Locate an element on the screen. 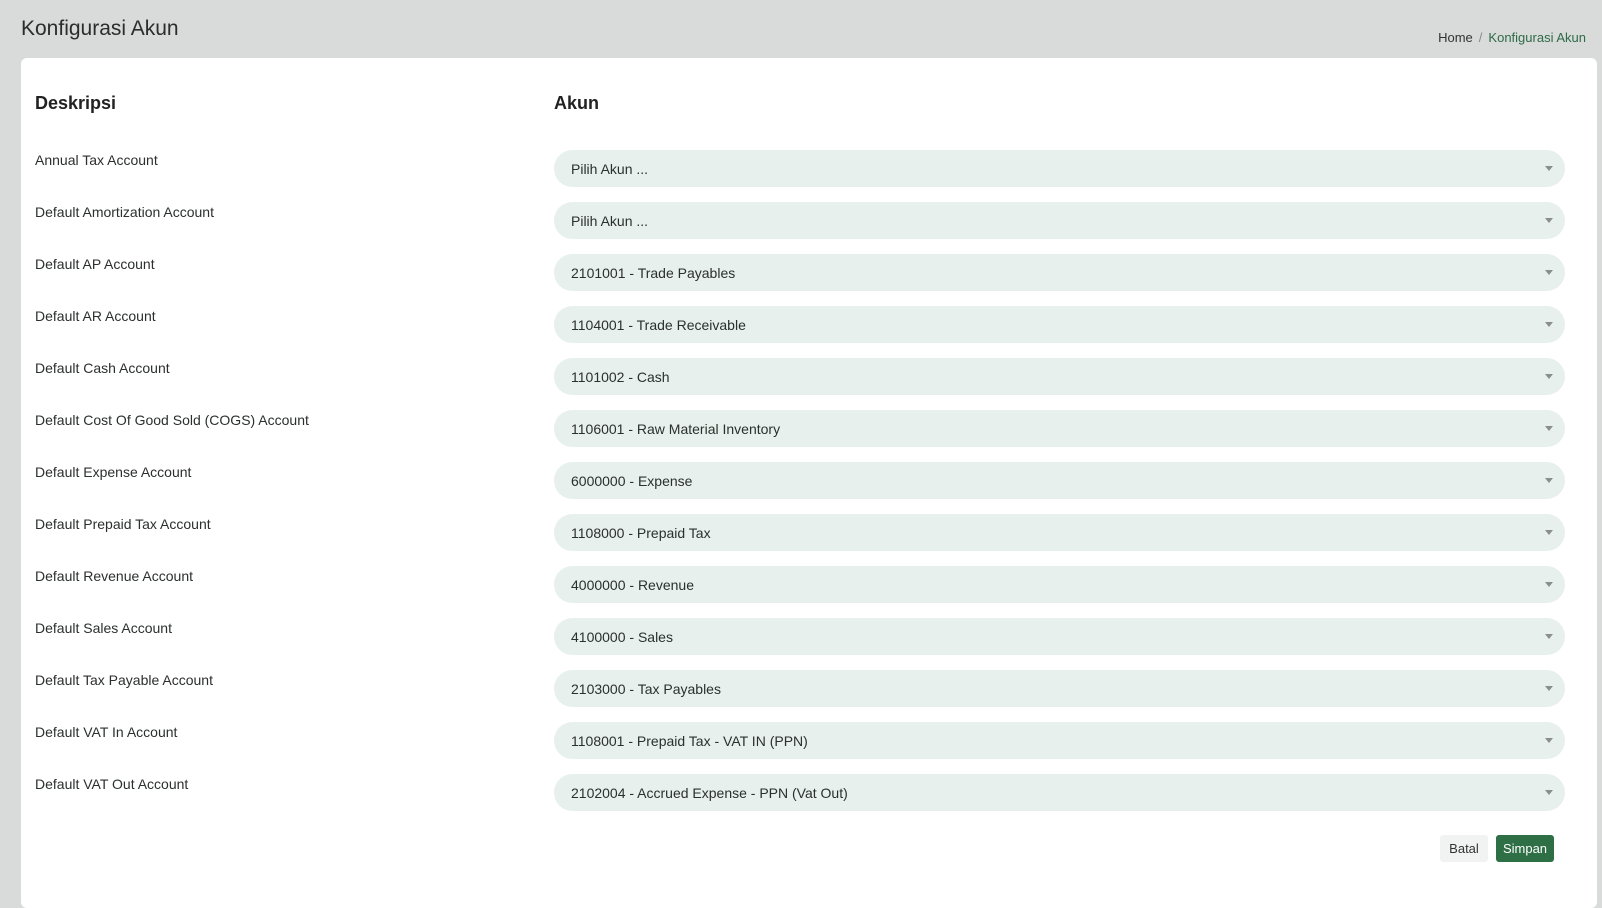 The image size is (1602, 908). account-select: 1108000 - Prepaid Tax is located at coordinates (1059, 532).